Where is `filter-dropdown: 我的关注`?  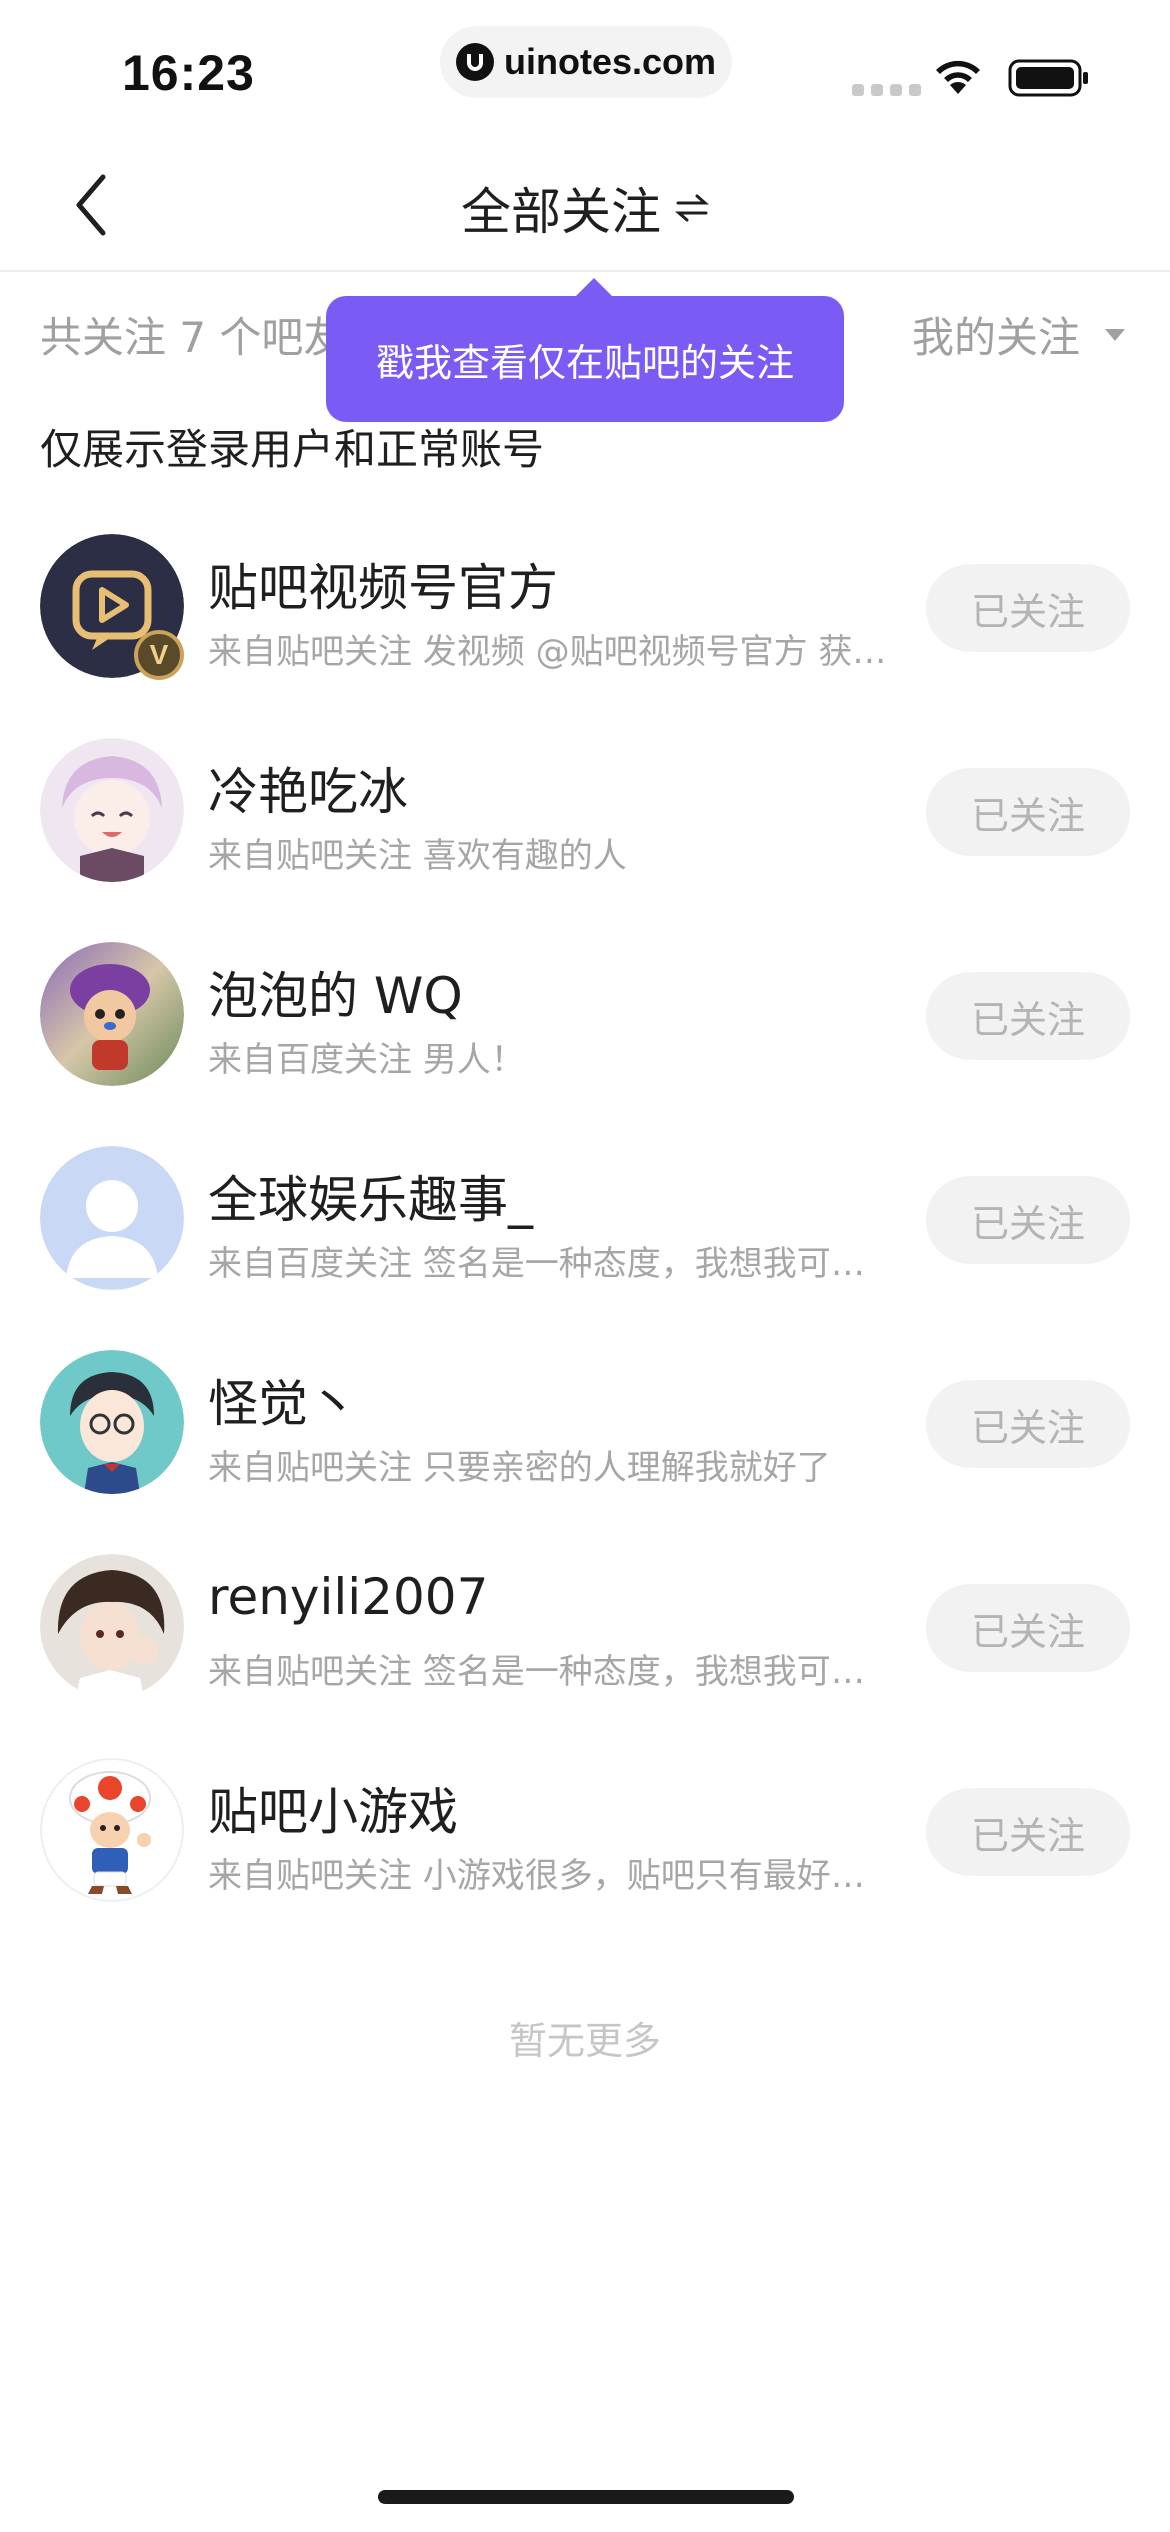 filter-dropdown: 我的关注 is located at coordinates (1019, 334).